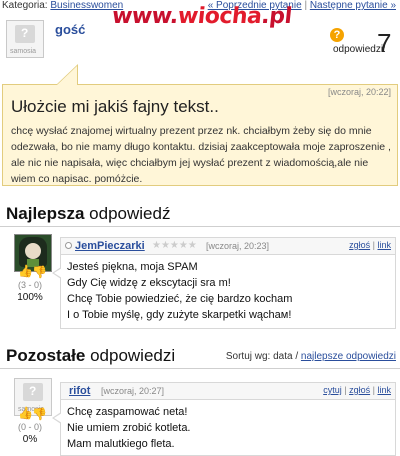 The height and width of the screenshot is (456, 400). Describe the element at coordinates (68, 245) in the screenshot. I see `bullet-icon` at that location.